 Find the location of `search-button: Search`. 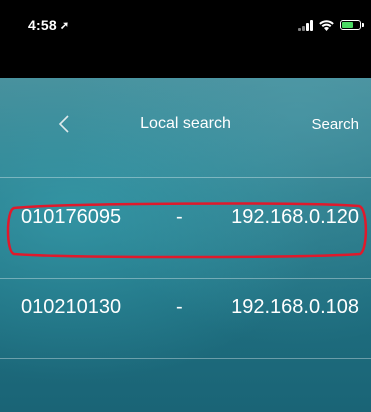

search-button: Search is located at coordinates (335, 124).